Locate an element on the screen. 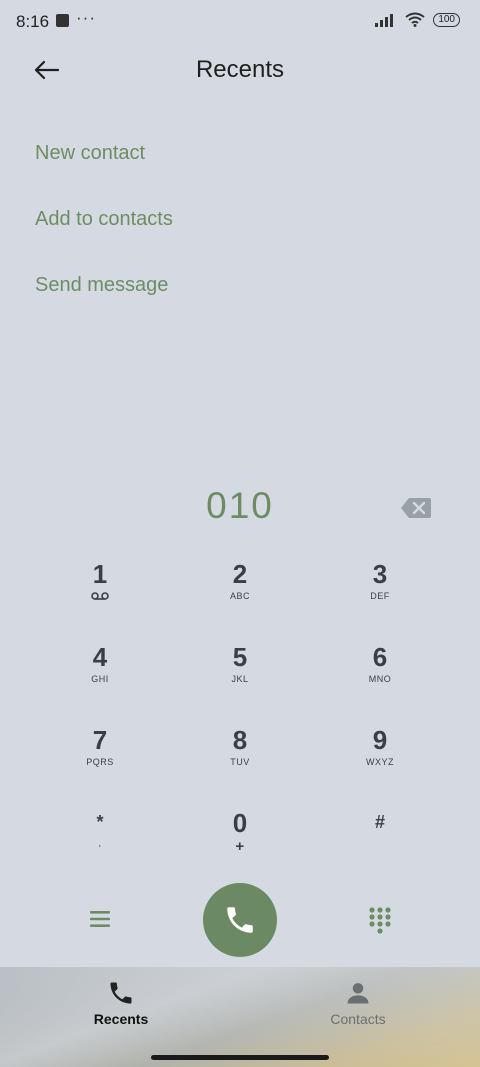  page-title: Recents is located at coordinates (240, 69).